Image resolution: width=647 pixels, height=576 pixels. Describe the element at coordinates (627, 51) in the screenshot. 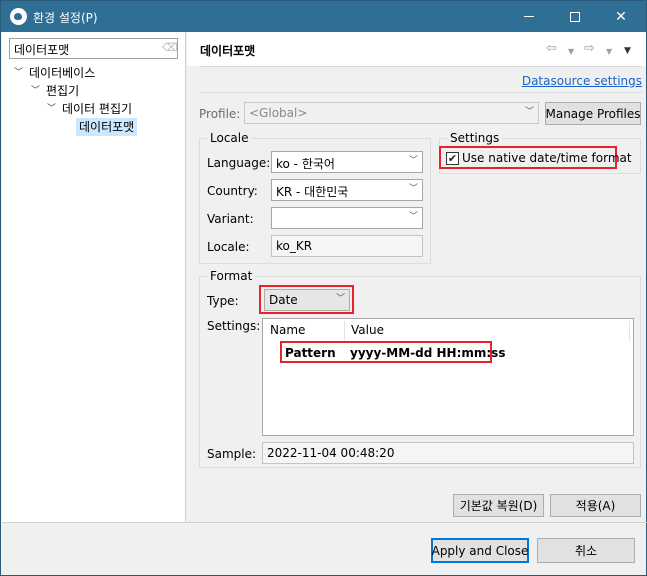

I see `view-menu-icon: ▼` at that location.